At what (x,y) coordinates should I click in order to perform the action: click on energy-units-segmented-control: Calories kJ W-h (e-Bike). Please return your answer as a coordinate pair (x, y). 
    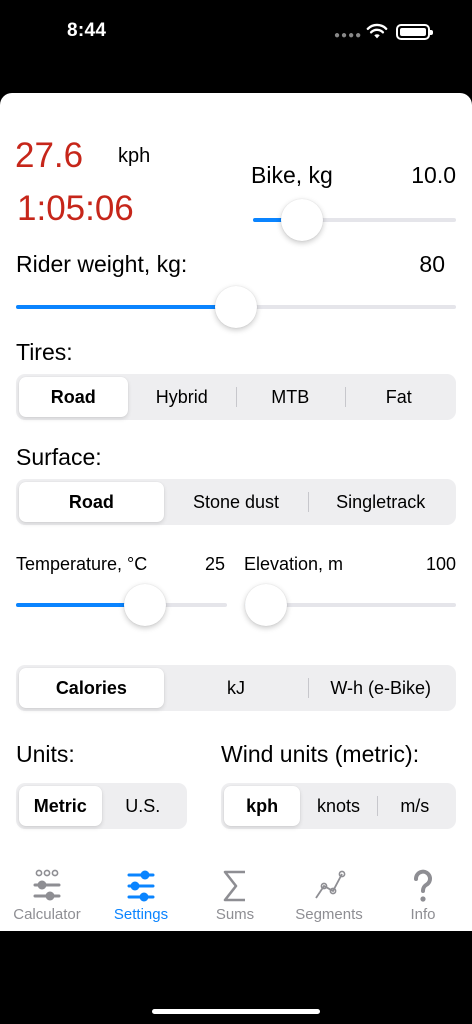
    Looking at the image, I should click on (236, 688).